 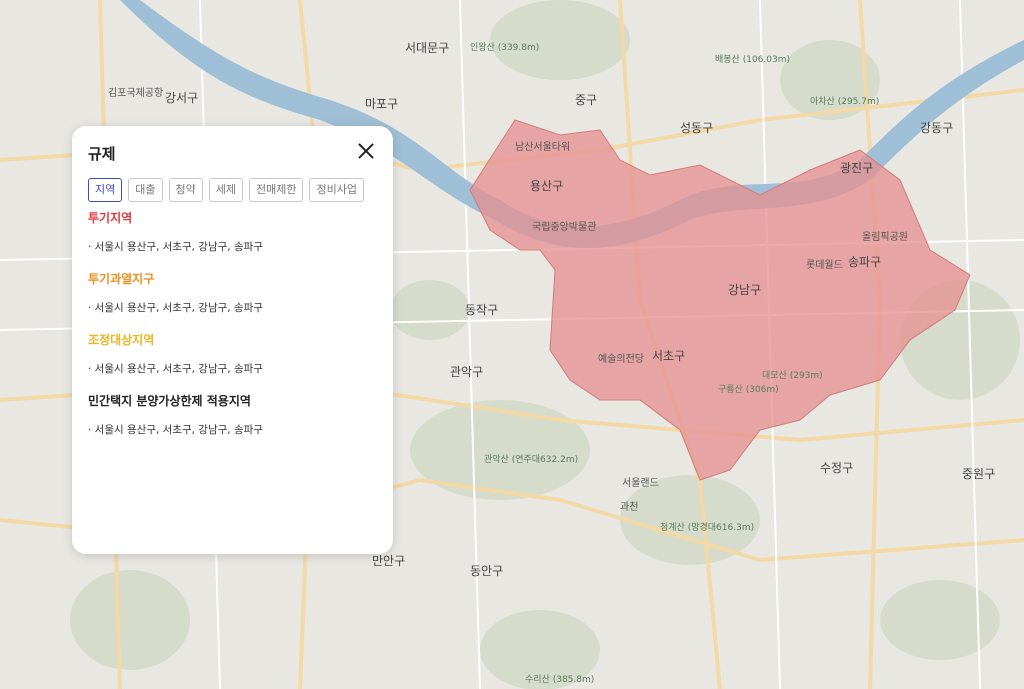 I want to click on label-yongsan: 용산구, so click(x=546, y=186).